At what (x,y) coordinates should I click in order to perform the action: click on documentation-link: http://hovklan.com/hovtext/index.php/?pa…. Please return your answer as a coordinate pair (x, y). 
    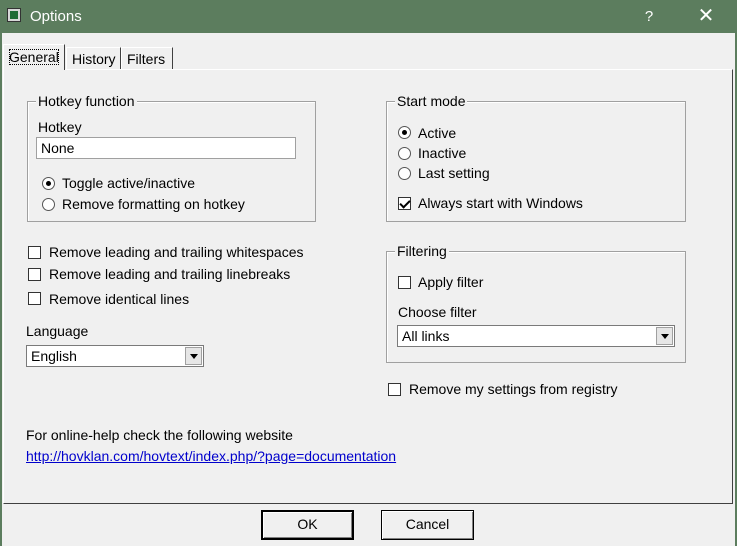
    Looking at the image, I should click on (211, 456).